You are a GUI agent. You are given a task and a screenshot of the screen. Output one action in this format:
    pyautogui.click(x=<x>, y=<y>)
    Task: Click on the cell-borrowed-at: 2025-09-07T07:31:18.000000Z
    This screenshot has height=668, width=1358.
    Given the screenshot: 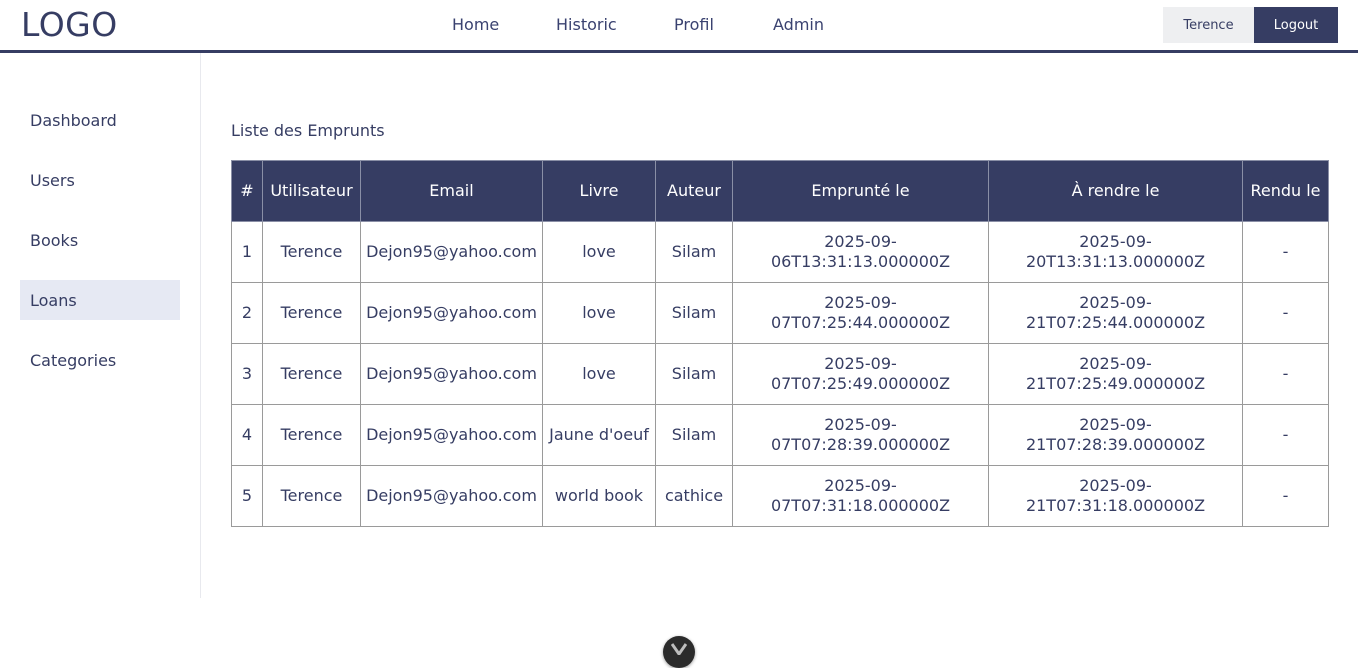 What is the action you would take?
    pyautogui.click(x=860, y=496)
    